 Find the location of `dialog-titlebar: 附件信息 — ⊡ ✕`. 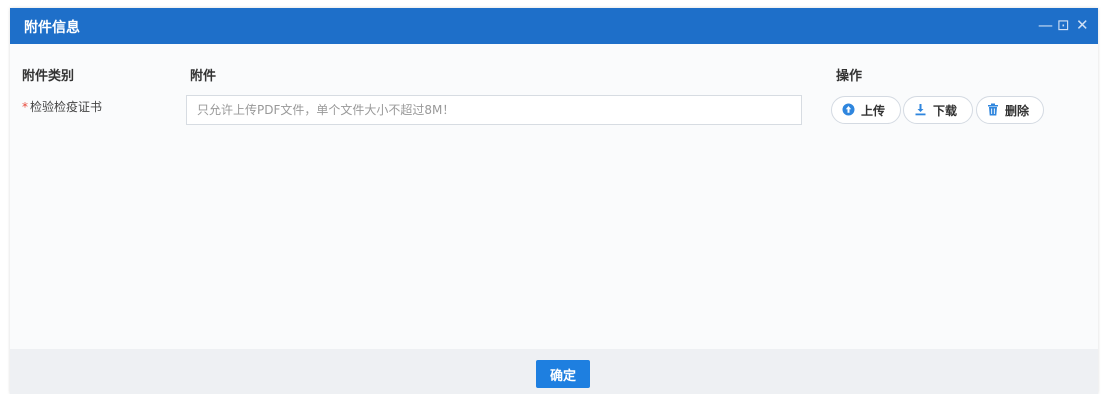

dialog-titlebar: 附件信息 — ⊡ ✕ is located at coordinates (554, 26).